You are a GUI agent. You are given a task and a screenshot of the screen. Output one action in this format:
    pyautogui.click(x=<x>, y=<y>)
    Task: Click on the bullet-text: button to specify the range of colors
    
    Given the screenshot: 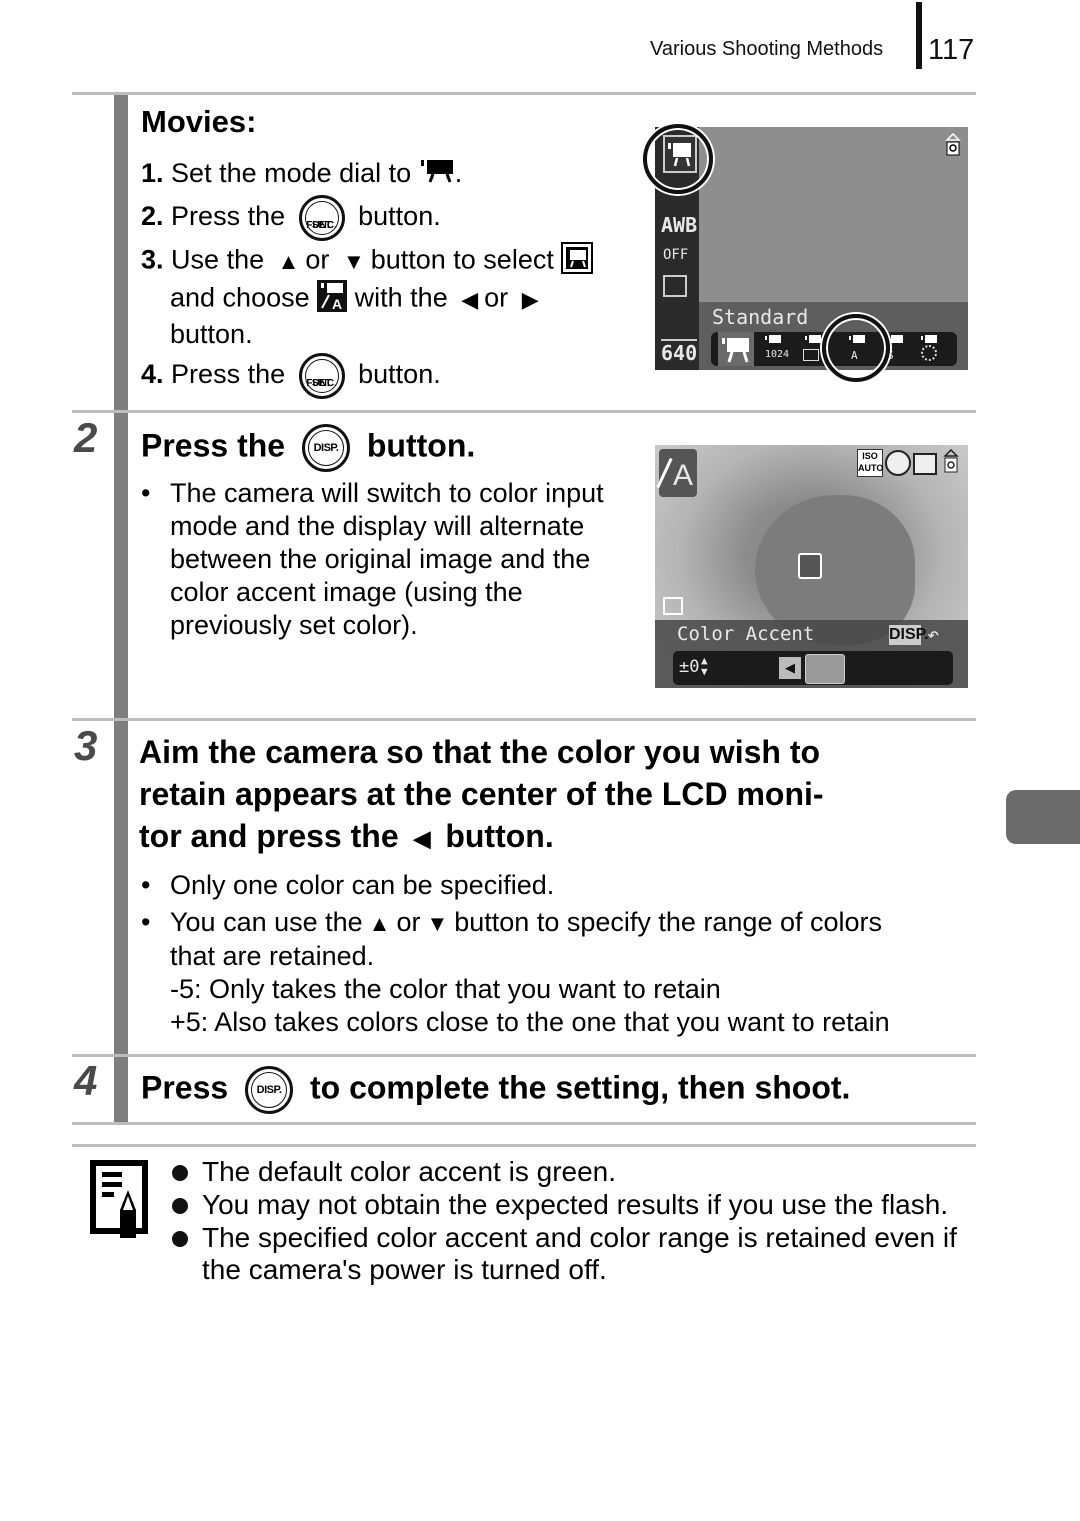 What is the action you would take?
    pyautogui.click(x=668, y=922)
    